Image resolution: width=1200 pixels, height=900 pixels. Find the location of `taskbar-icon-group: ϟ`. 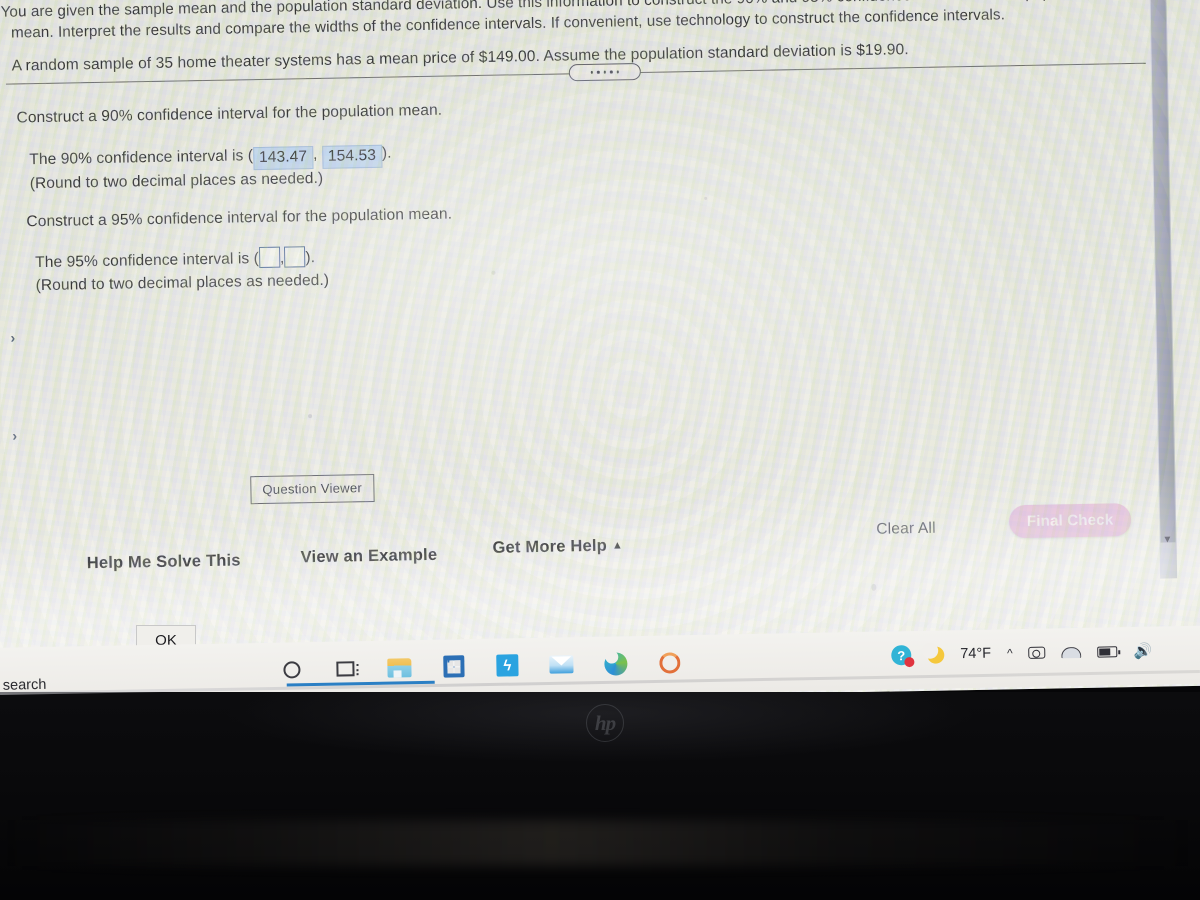

taskbar-icon-group: ϟ is located at coordinates (480, 665).